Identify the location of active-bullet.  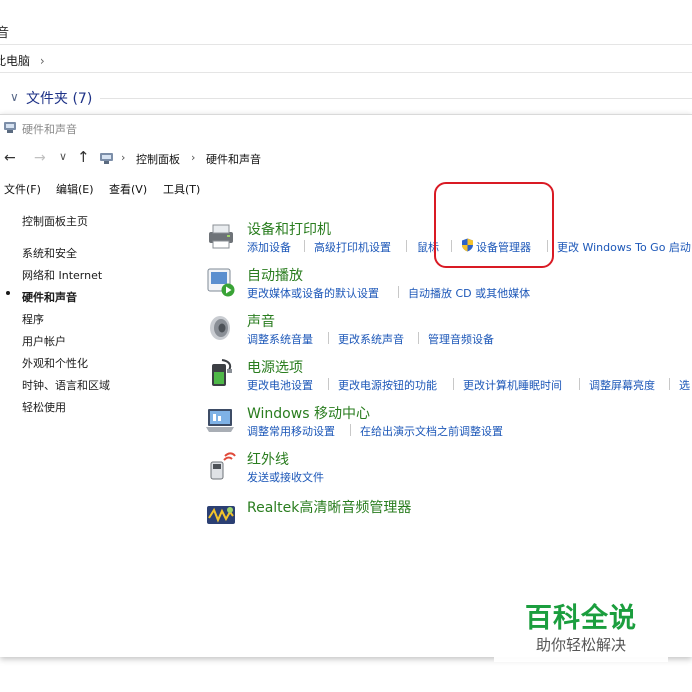
(8, 293).